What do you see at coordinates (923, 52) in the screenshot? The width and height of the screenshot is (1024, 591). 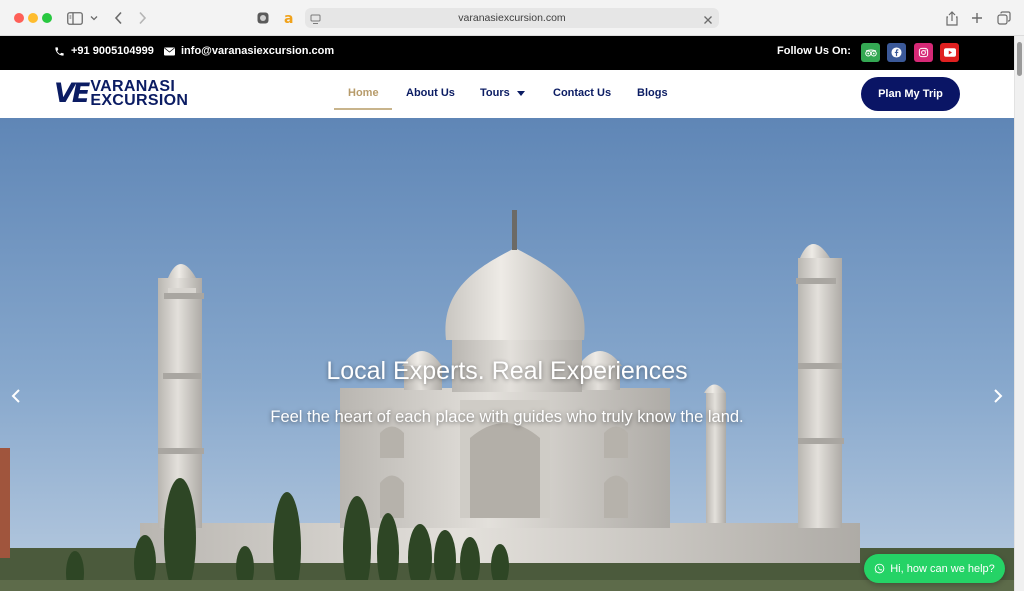 I see `instagram-icon` at bounding box center [923, 52].